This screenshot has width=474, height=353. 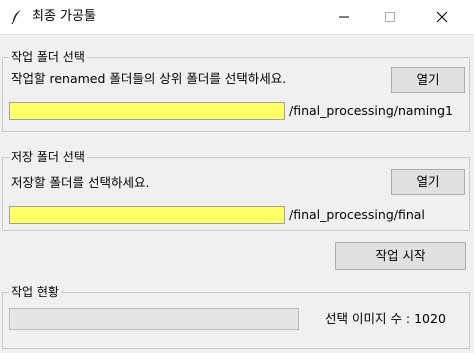 I want to click on minimize-icon, so click(x=344, y=17).